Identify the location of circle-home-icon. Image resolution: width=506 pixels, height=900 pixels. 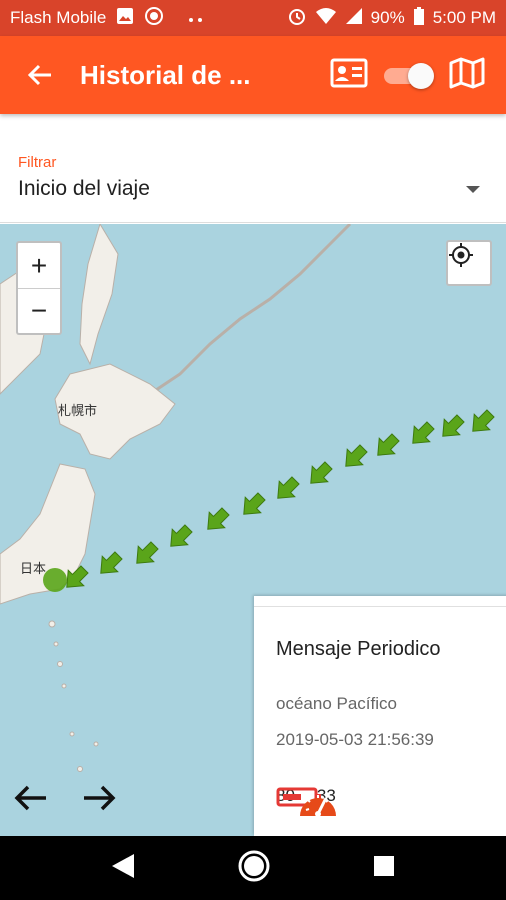
(254, 865).